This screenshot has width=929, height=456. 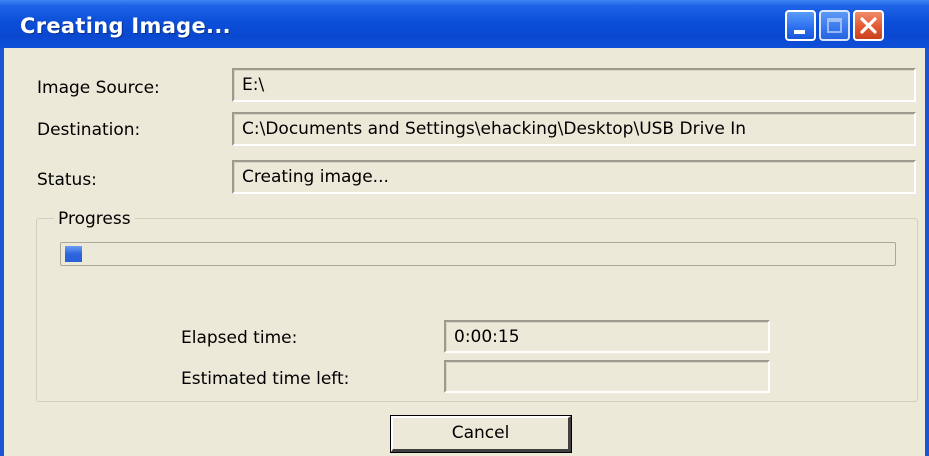 What do you see at coordinates (98, 88) in the screenshot?
I see `image-source-label: Image Source:` at bounding box center [98, 88].